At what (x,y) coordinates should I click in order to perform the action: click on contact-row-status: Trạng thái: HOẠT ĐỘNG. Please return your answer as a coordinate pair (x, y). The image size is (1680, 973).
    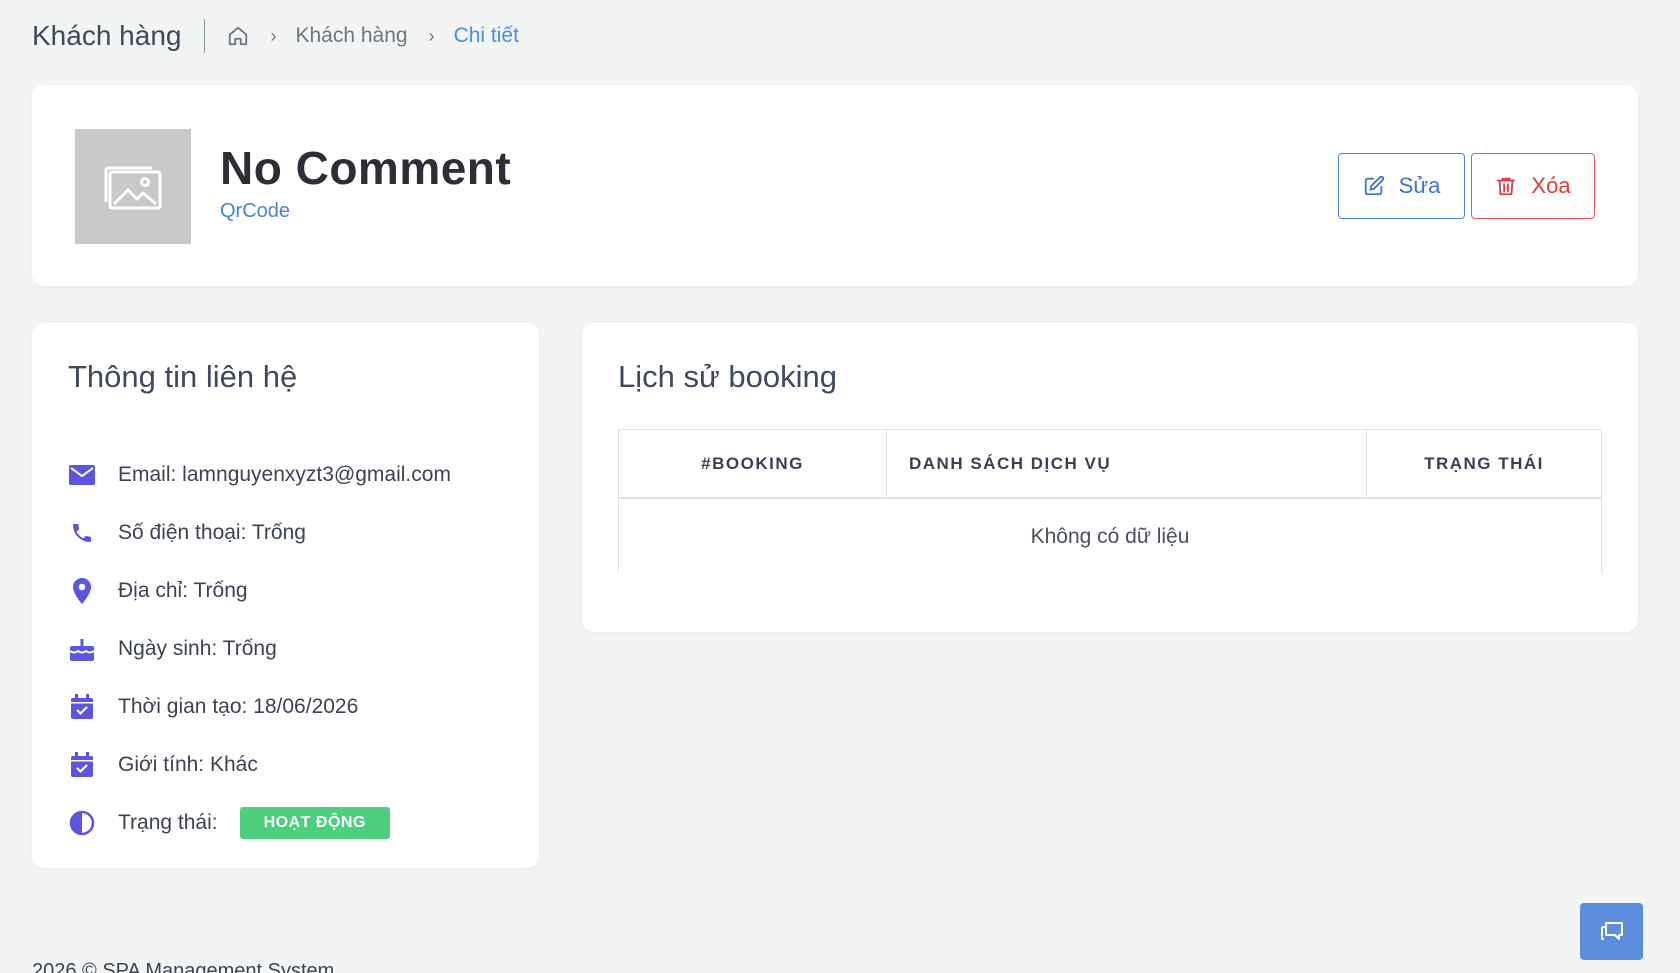
    Looking at the image, I should click on (293, 823).